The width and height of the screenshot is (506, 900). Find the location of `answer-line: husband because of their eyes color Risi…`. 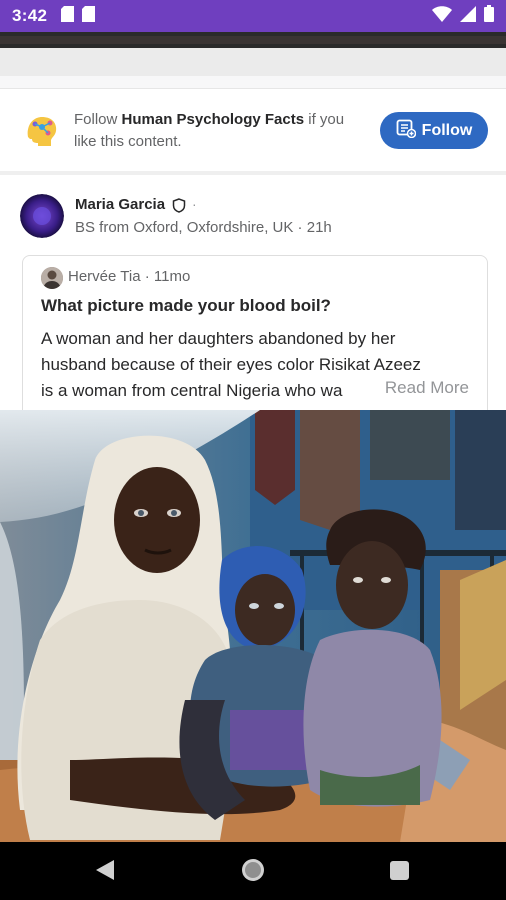

answer-line: husband because of their eyes color Risi… is located at coordinates (231, 364).